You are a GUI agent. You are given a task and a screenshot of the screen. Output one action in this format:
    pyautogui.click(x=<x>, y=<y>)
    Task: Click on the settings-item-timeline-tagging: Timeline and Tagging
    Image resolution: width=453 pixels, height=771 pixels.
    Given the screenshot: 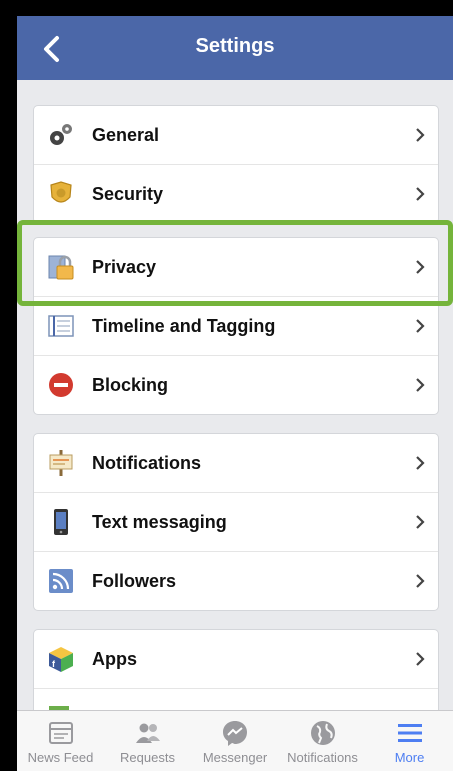 What is the action you would take?
    pyautogui.click(x=236, y=325)
    